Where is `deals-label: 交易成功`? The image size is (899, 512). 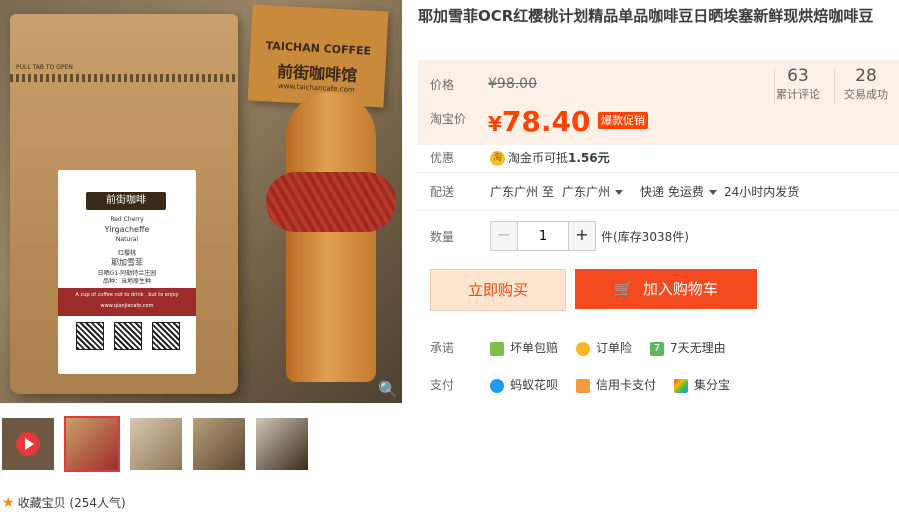
deals-label: 交易成功 is located at coordinates (866, 94).